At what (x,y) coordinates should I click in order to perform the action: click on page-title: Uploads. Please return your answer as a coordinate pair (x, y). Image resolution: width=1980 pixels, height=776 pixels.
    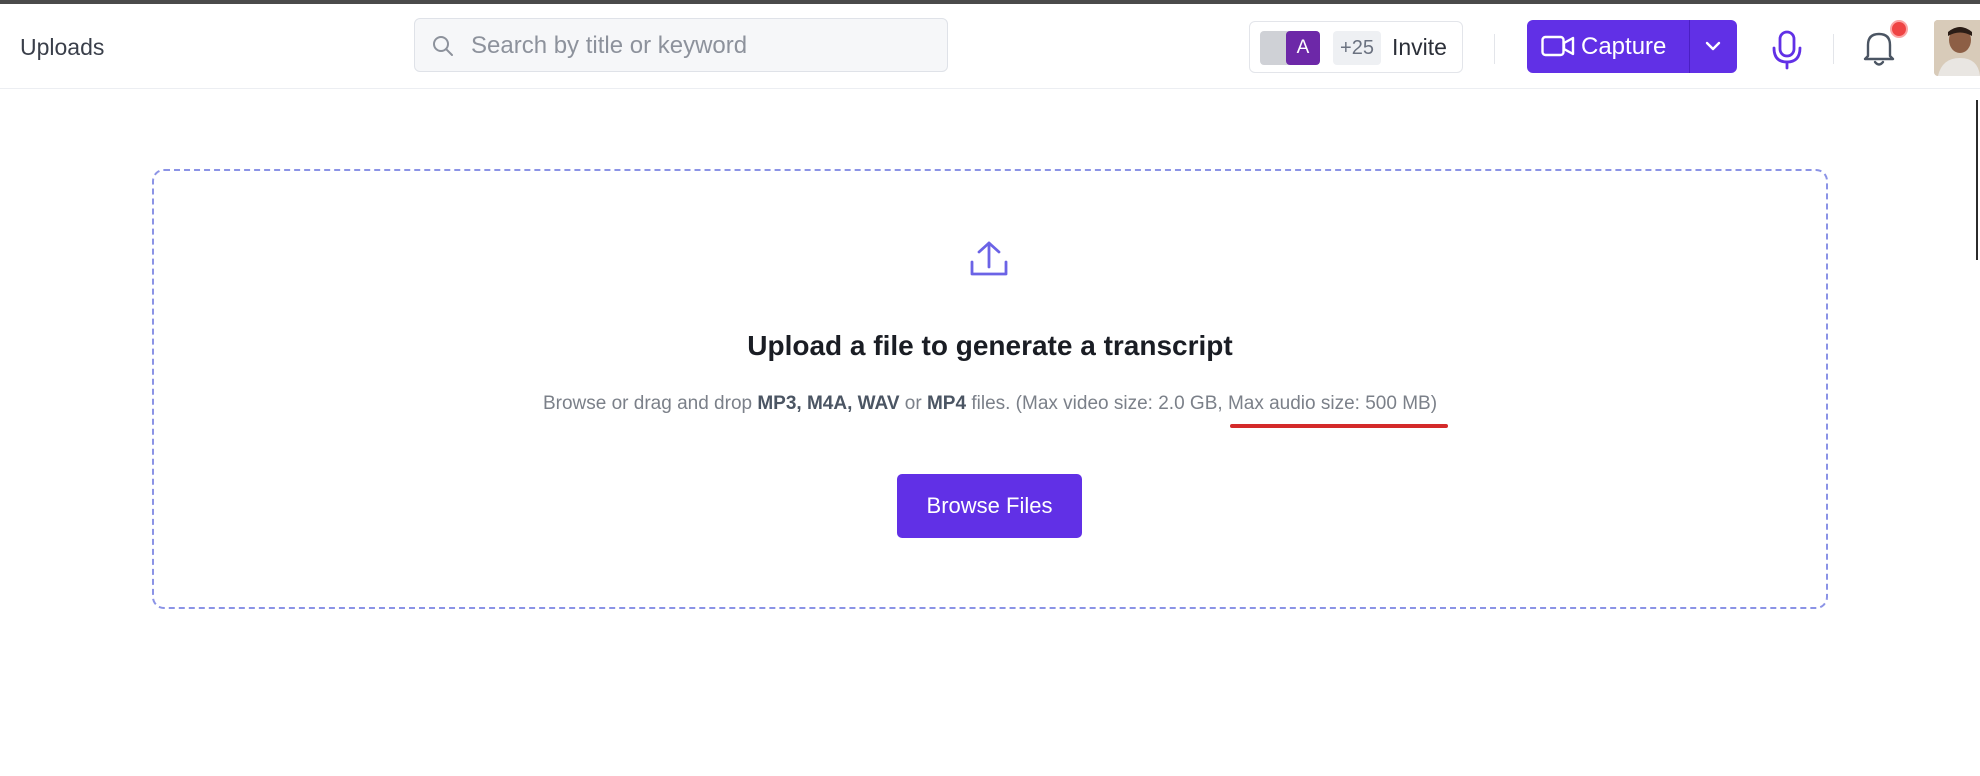
    Looking at the image, I should click on (62, 47).